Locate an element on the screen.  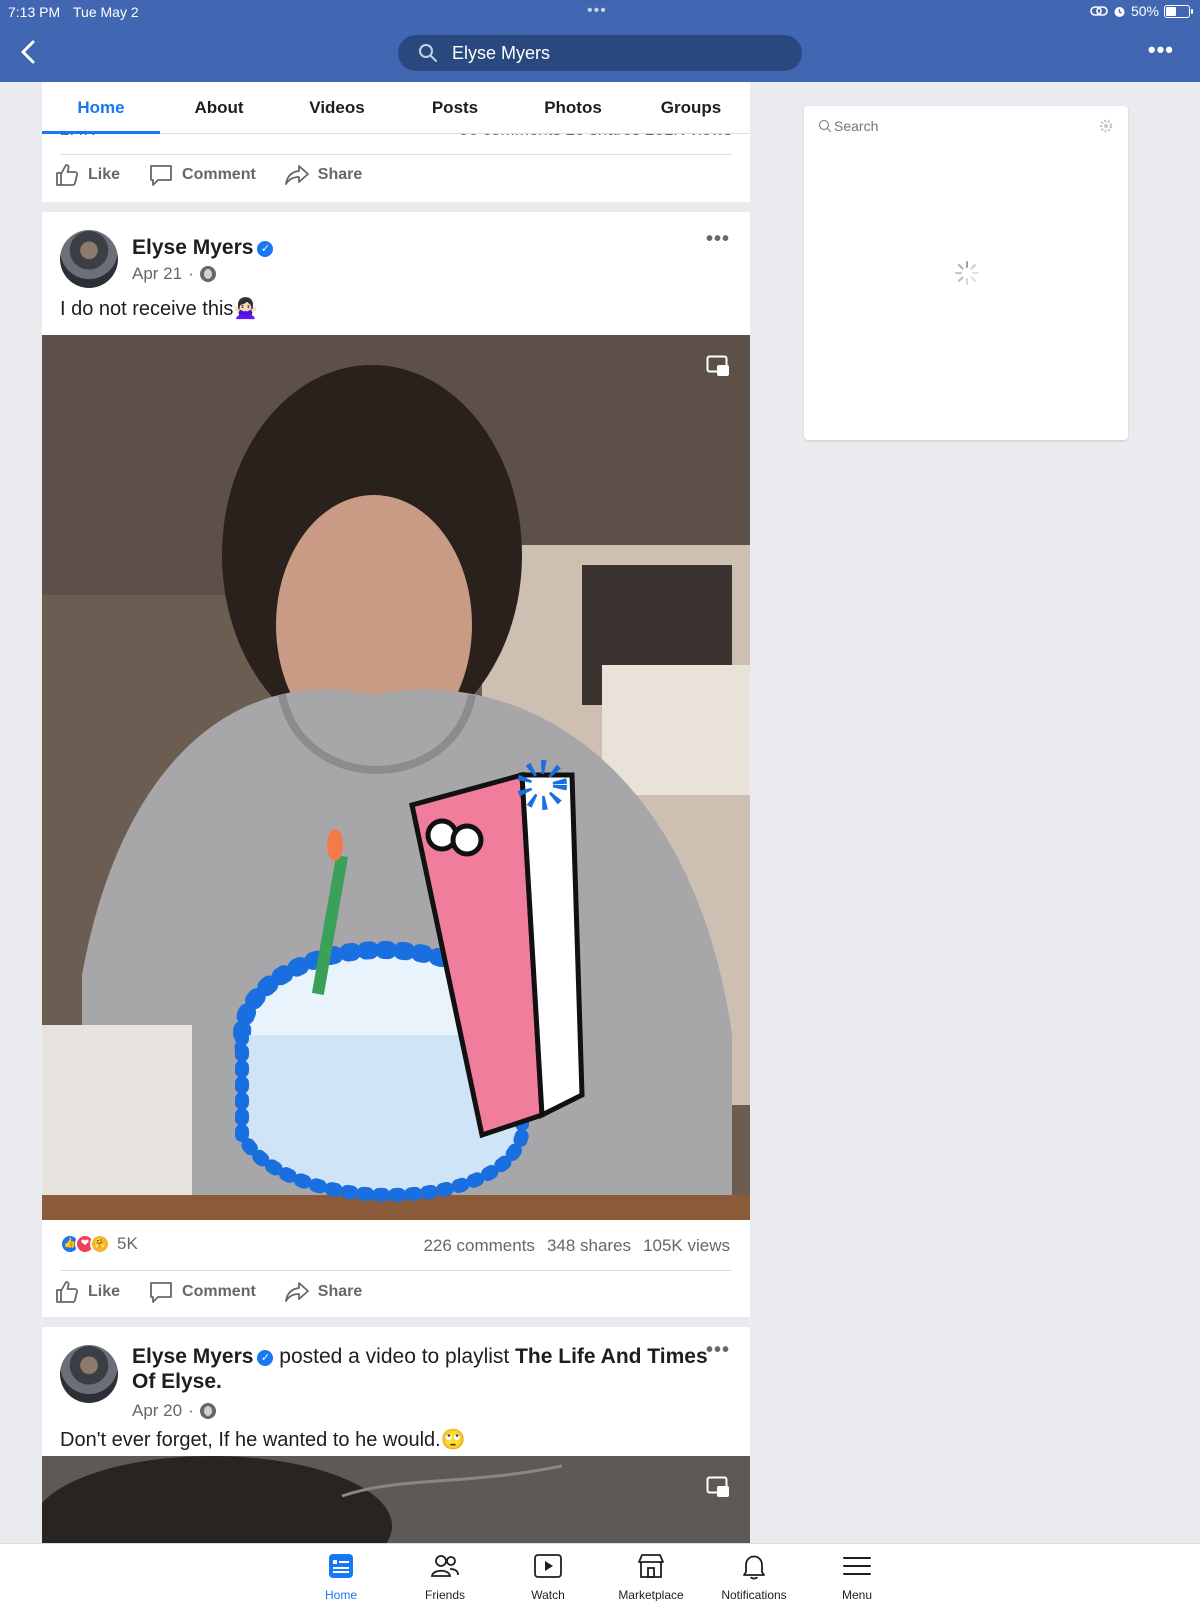
search-bar is located at coordinates (600, 53).